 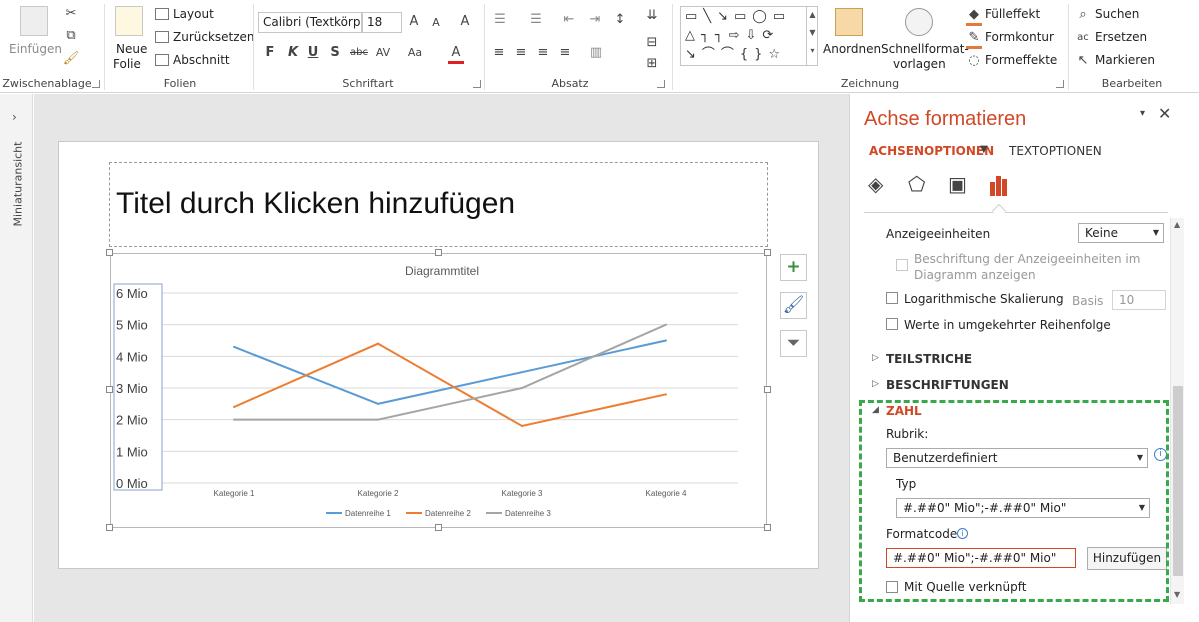 What do you see at coordinates (1178, 481) in the screenshot?
I see `scroll-thumb` at bounding box center [1178, 481].